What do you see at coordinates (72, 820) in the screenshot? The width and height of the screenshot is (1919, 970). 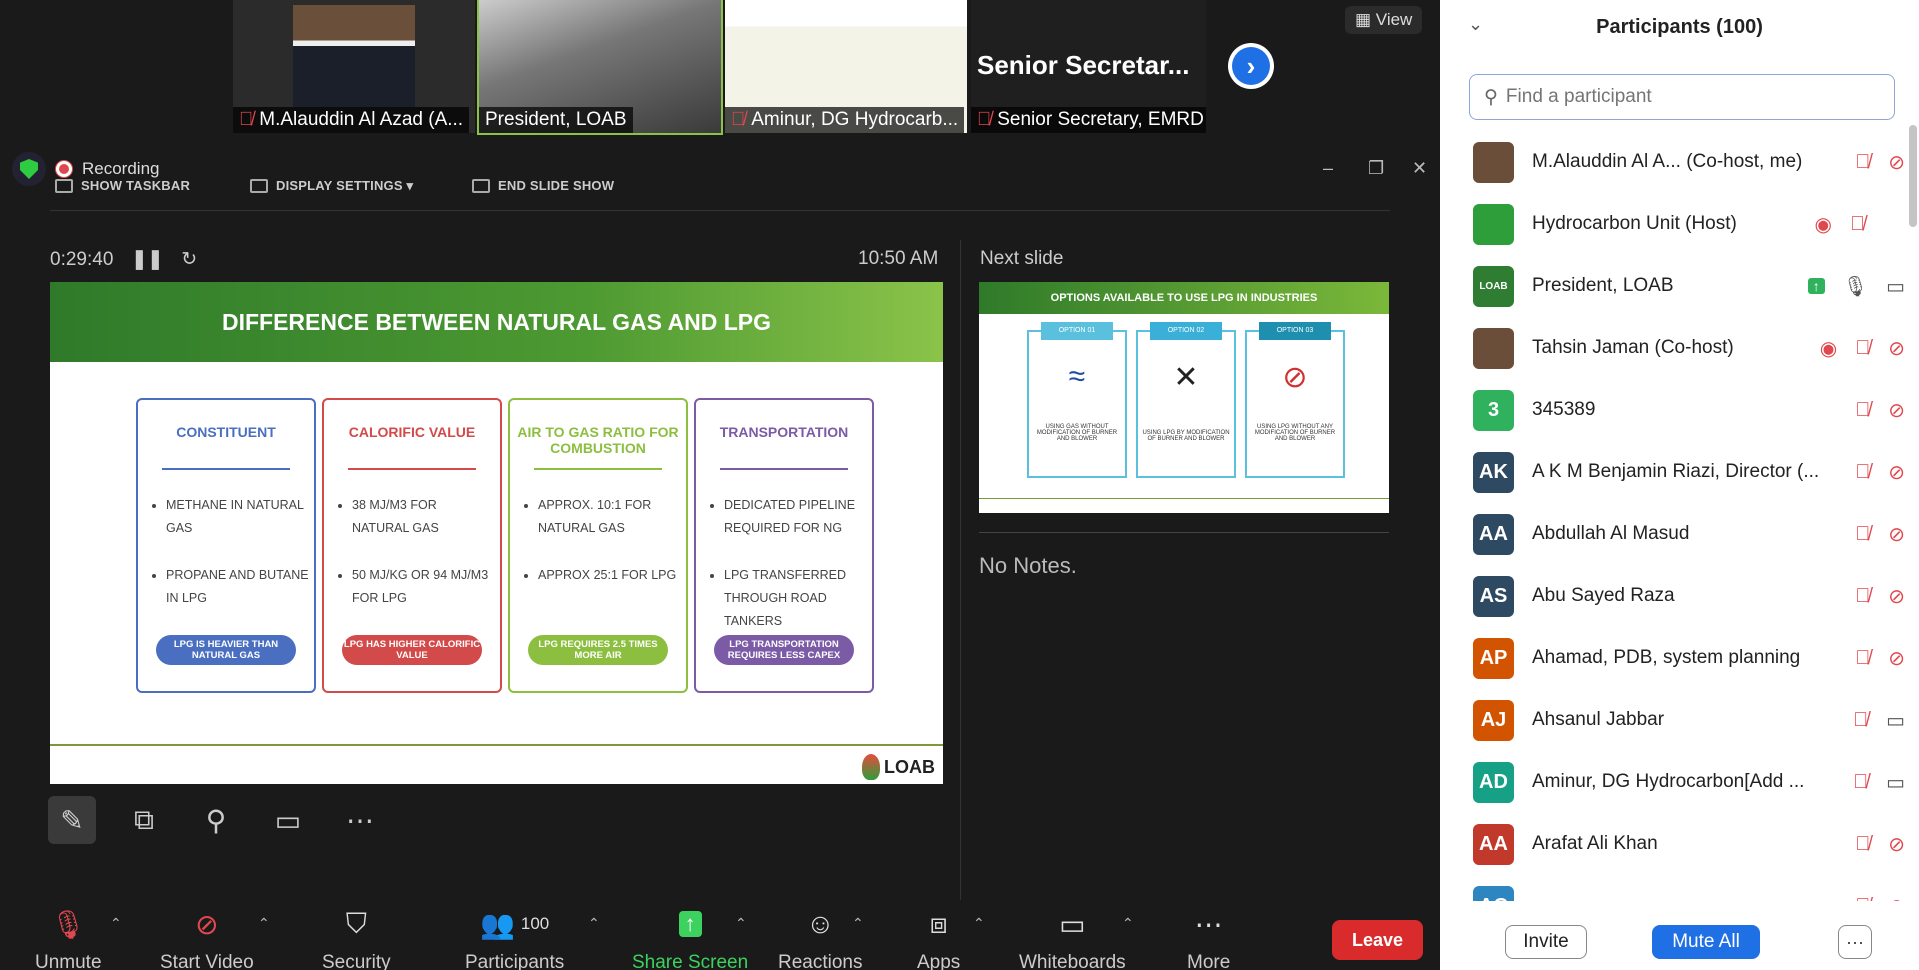 I see `pen-icon: ✎` at bounding box center [72, 820].